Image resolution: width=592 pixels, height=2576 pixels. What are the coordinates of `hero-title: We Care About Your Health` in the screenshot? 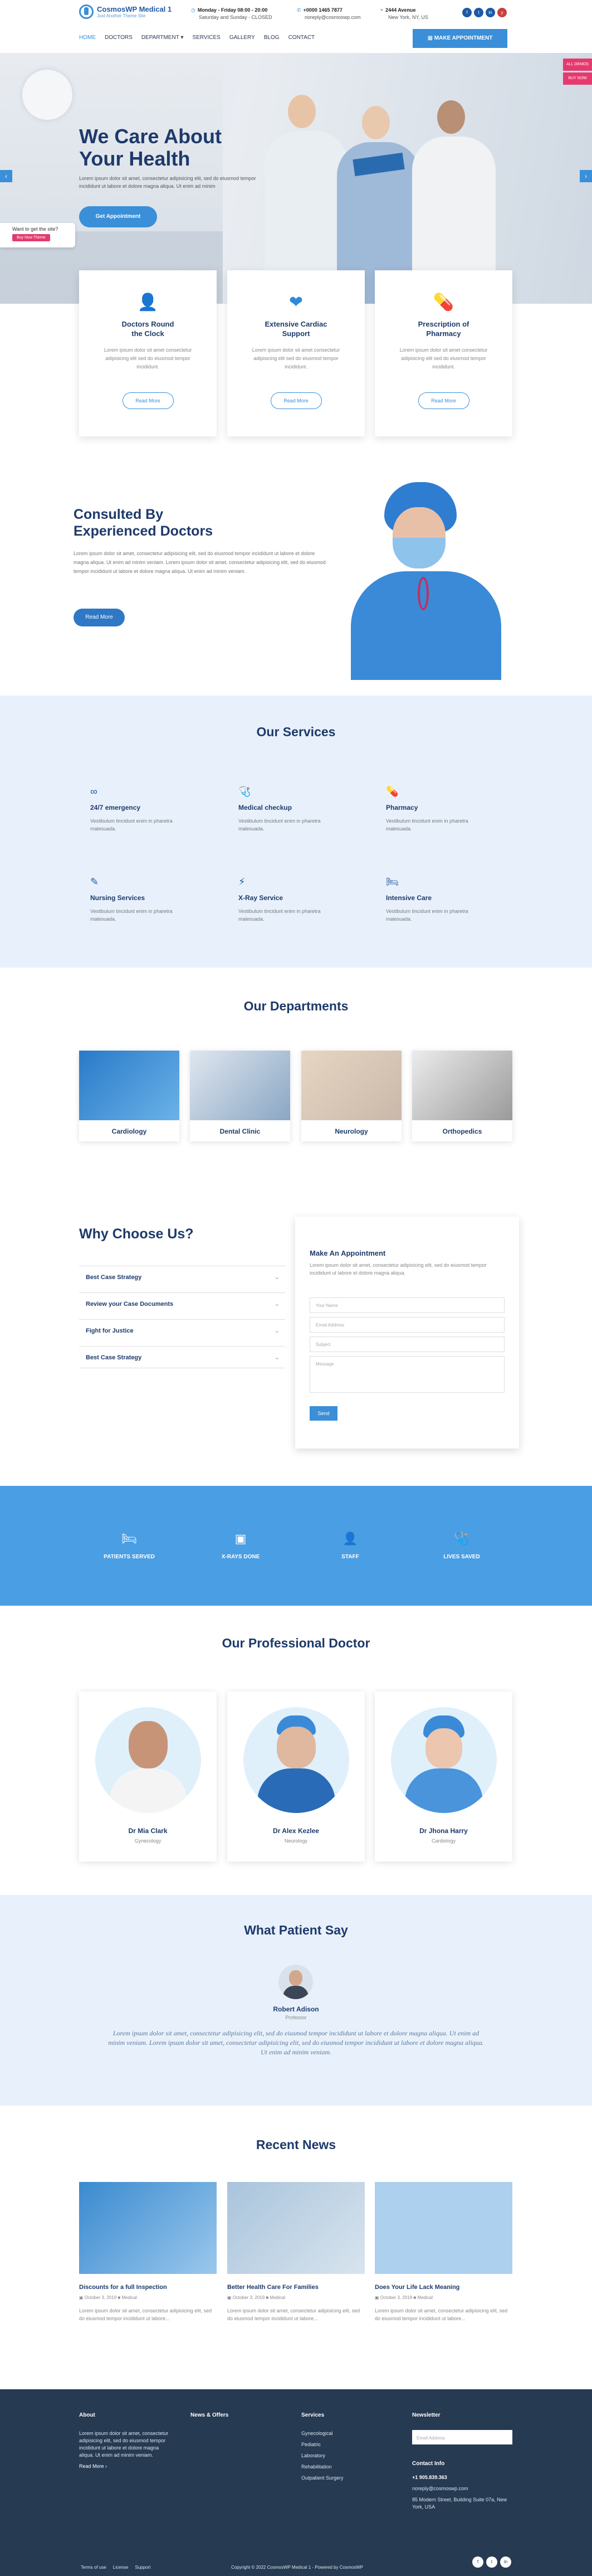 It's located at (150, 147).